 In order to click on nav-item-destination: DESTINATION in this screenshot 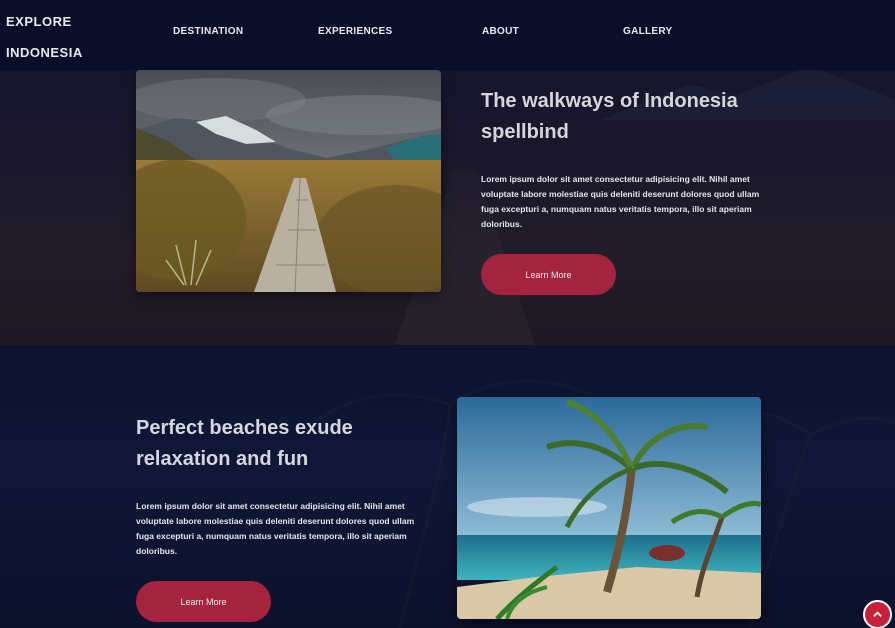, I will do `click(208, 31)`.